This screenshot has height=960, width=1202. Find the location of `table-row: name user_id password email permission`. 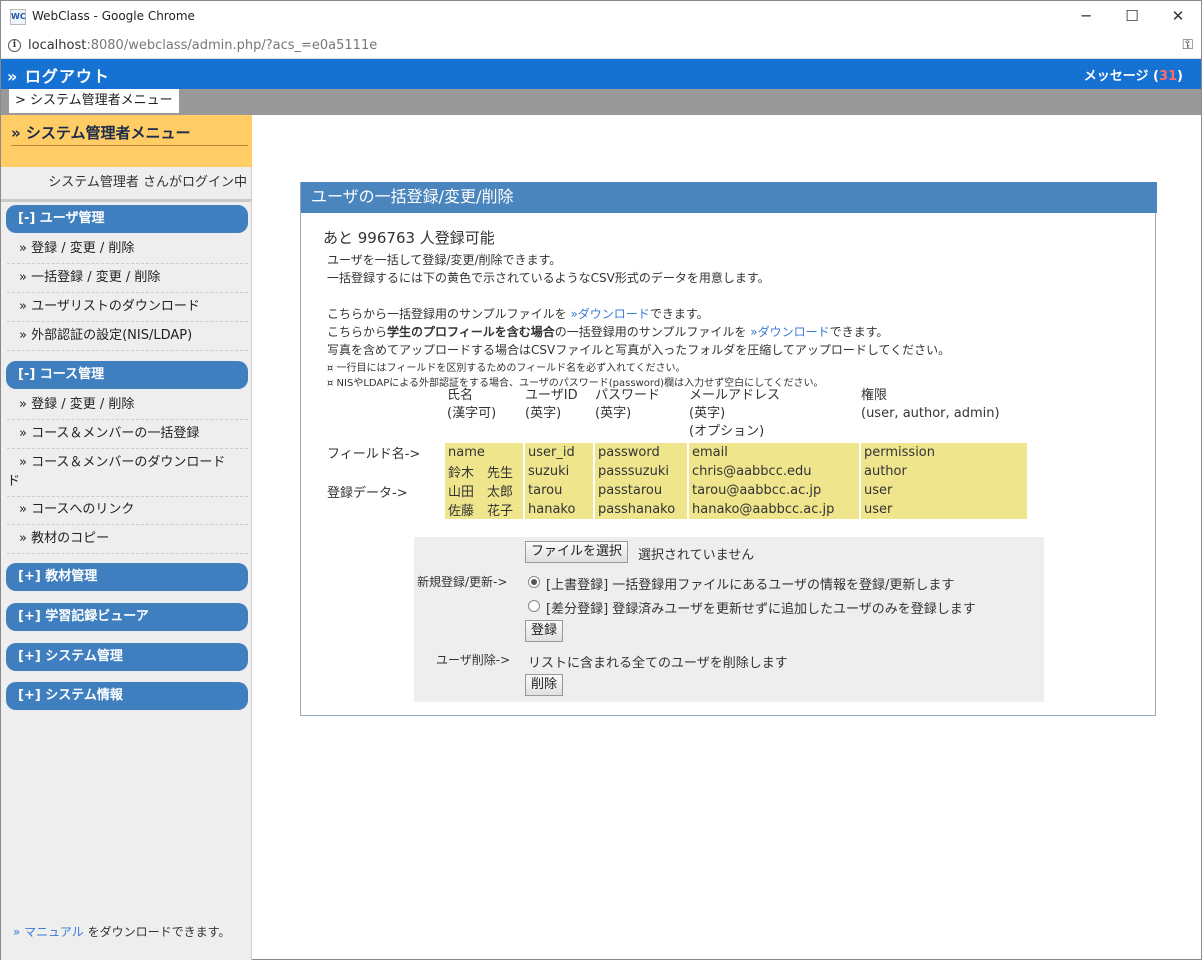

table-row: name user_id password email permission is located at coordinates (736, 452).